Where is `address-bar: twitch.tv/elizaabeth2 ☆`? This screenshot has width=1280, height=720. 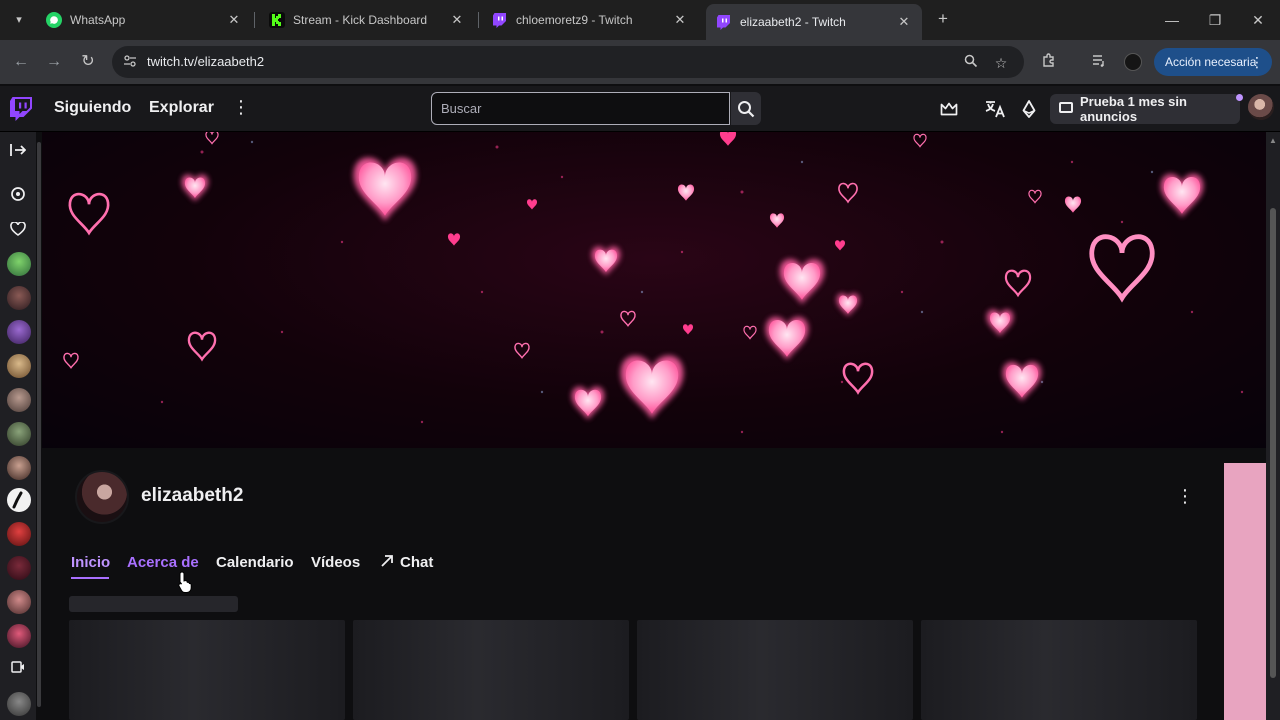 address-bar: twitch.tv/elizaabeth2 ☆ is located at coordinates (568, 62).